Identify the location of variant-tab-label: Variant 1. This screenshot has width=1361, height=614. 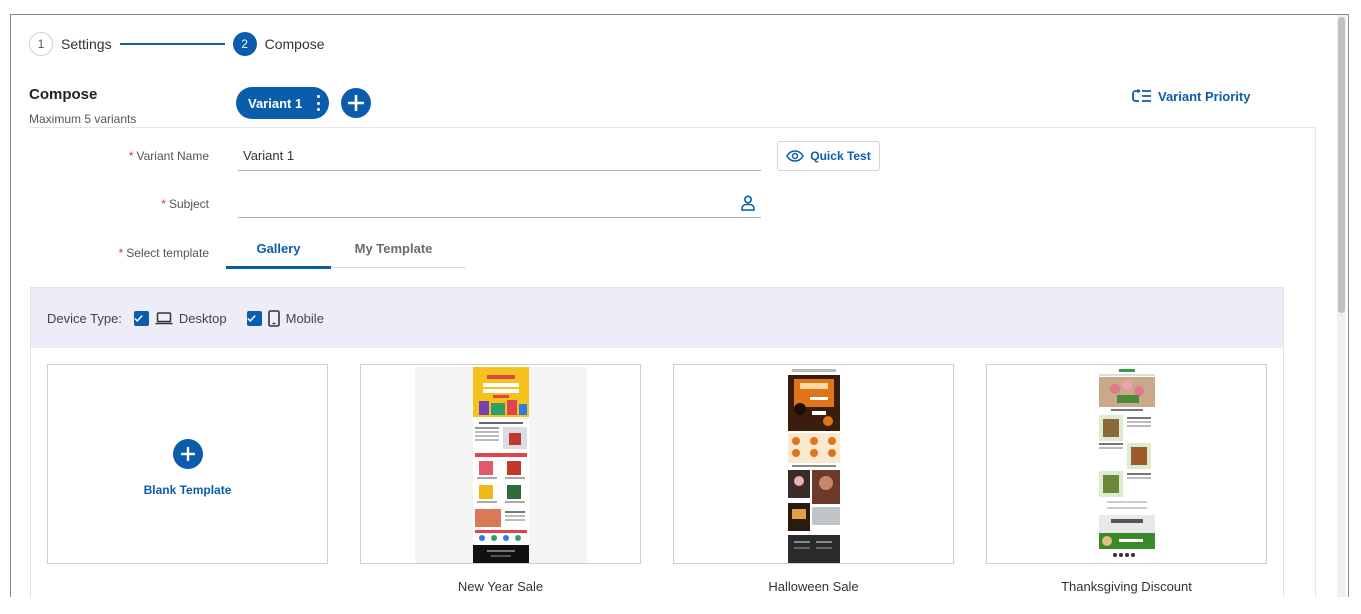
(275, 103).